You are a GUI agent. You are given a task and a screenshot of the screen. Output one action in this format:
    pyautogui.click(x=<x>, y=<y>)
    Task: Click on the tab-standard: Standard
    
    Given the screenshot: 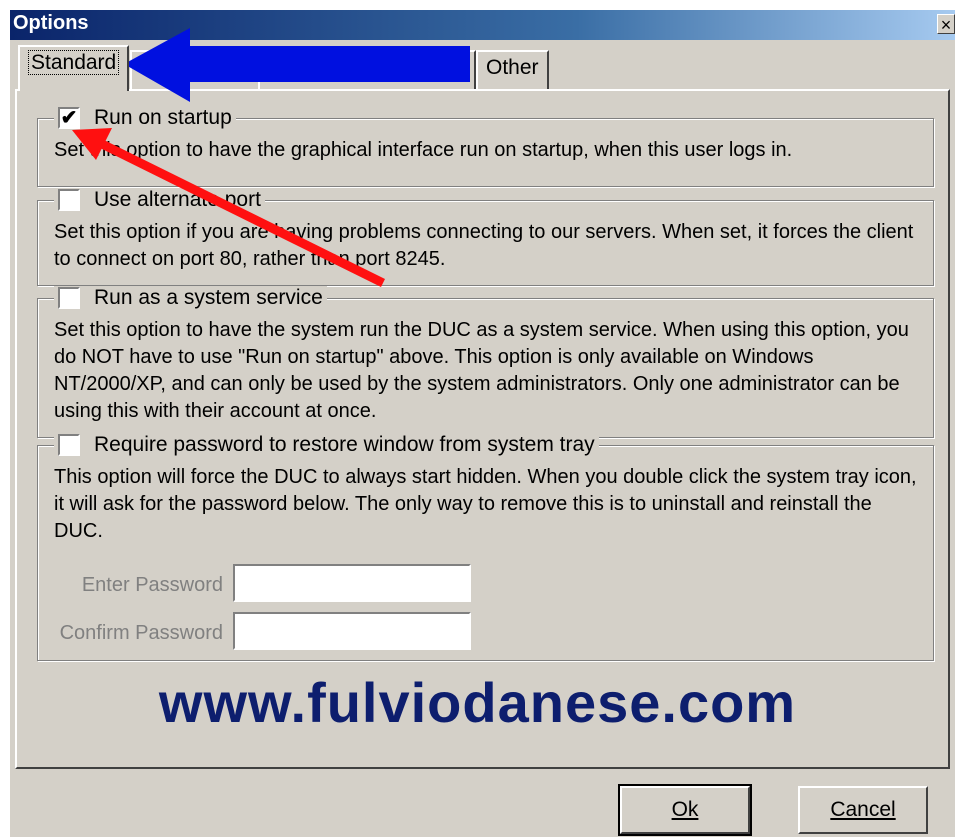 What is the action you would take?
    pyautogui.click(x=74, y=68)
    